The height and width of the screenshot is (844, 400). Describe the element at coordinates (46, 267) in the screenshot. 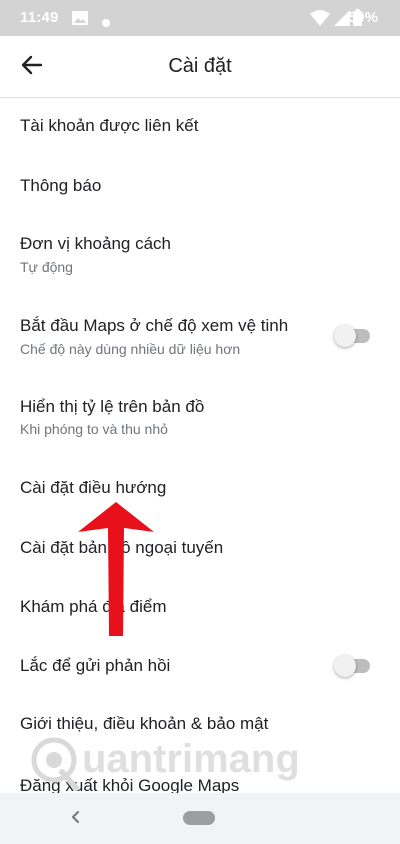

I see `setting-subtitle: Tự động` at that location.